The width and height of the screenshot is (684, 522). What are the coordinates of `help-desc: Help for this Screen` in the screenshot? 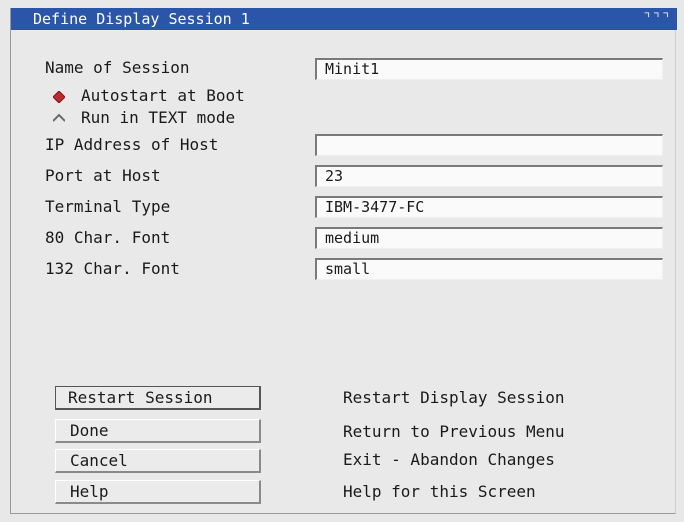 It's located at (439, 491).